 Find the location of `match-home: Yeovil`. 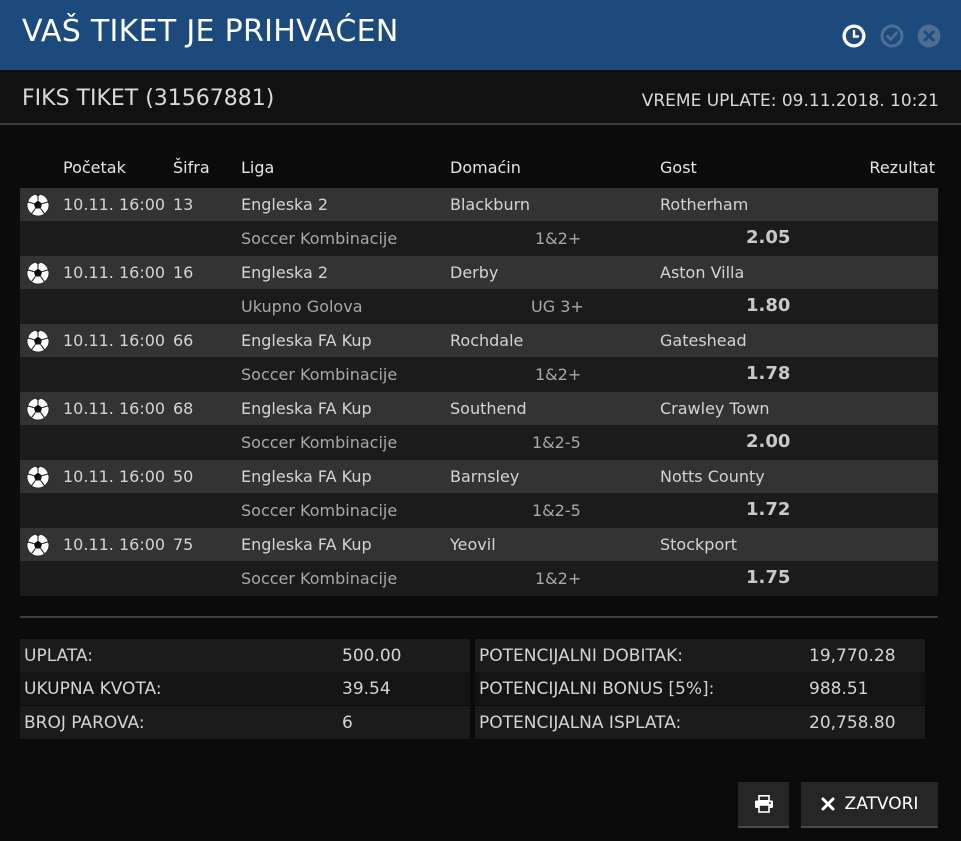

match-home: Yeovil is located at coordinates (473, 544).